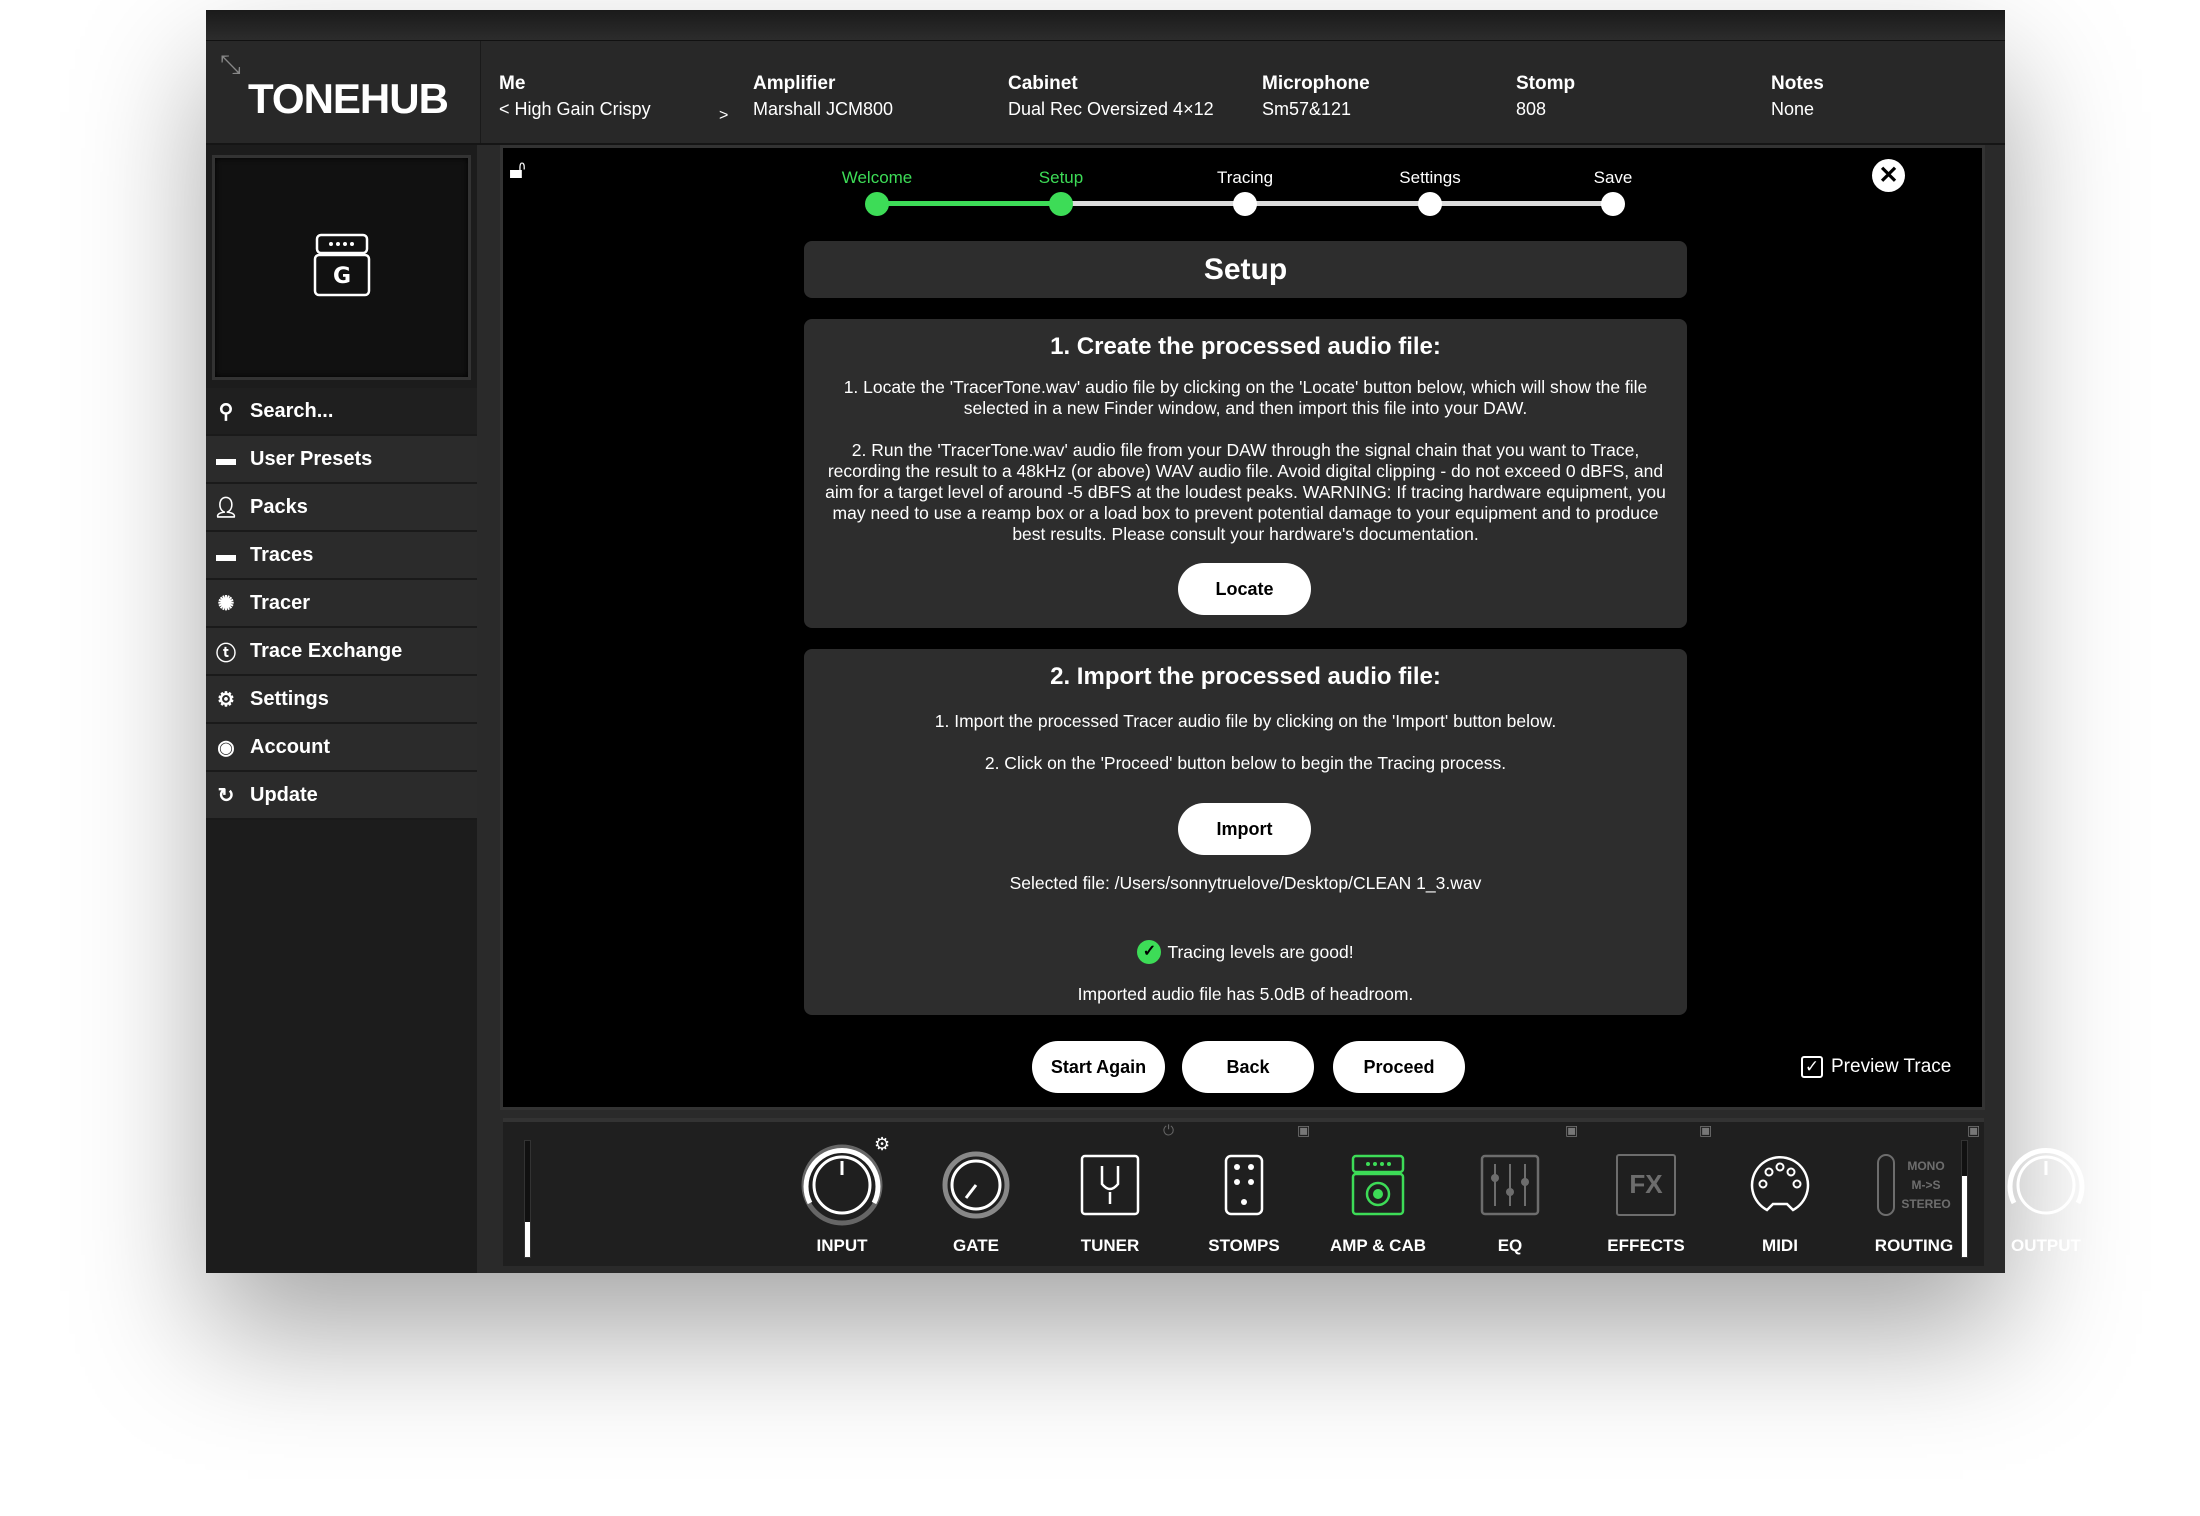 This screenshot has height=1516, width=2200. I want to click on fx-icon: FX, so click(1646, 1185).